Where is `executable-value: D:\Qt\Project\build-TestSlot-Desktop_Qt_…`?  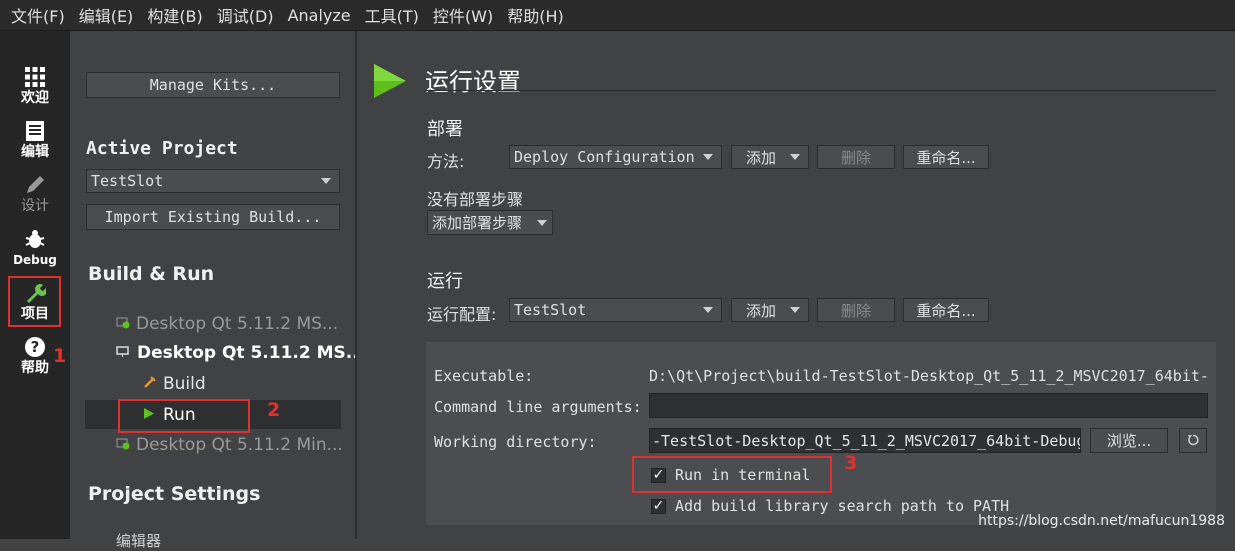 executable-value: D:\Qt\Project\build-TestSlot-Desktop_Qt_… is located at coordinates (928, 376).